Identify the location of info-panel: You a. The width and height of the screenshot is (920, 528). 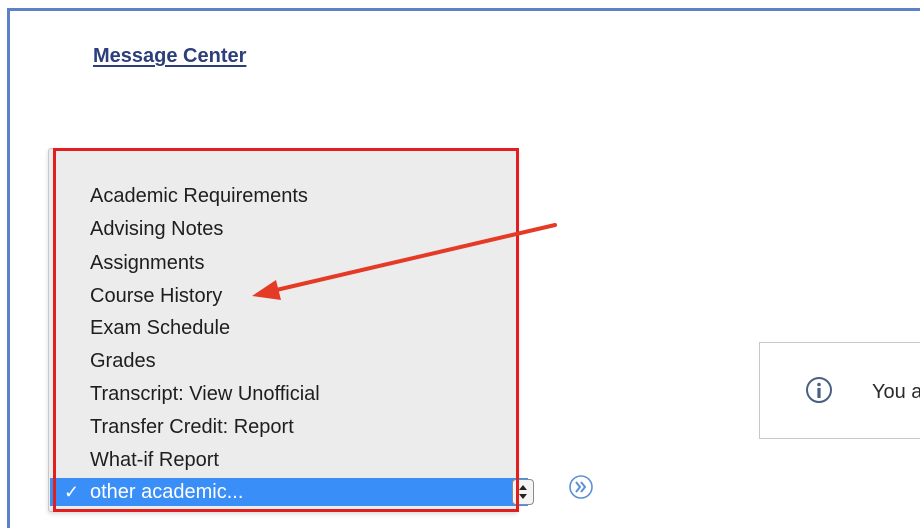
(839, 390).